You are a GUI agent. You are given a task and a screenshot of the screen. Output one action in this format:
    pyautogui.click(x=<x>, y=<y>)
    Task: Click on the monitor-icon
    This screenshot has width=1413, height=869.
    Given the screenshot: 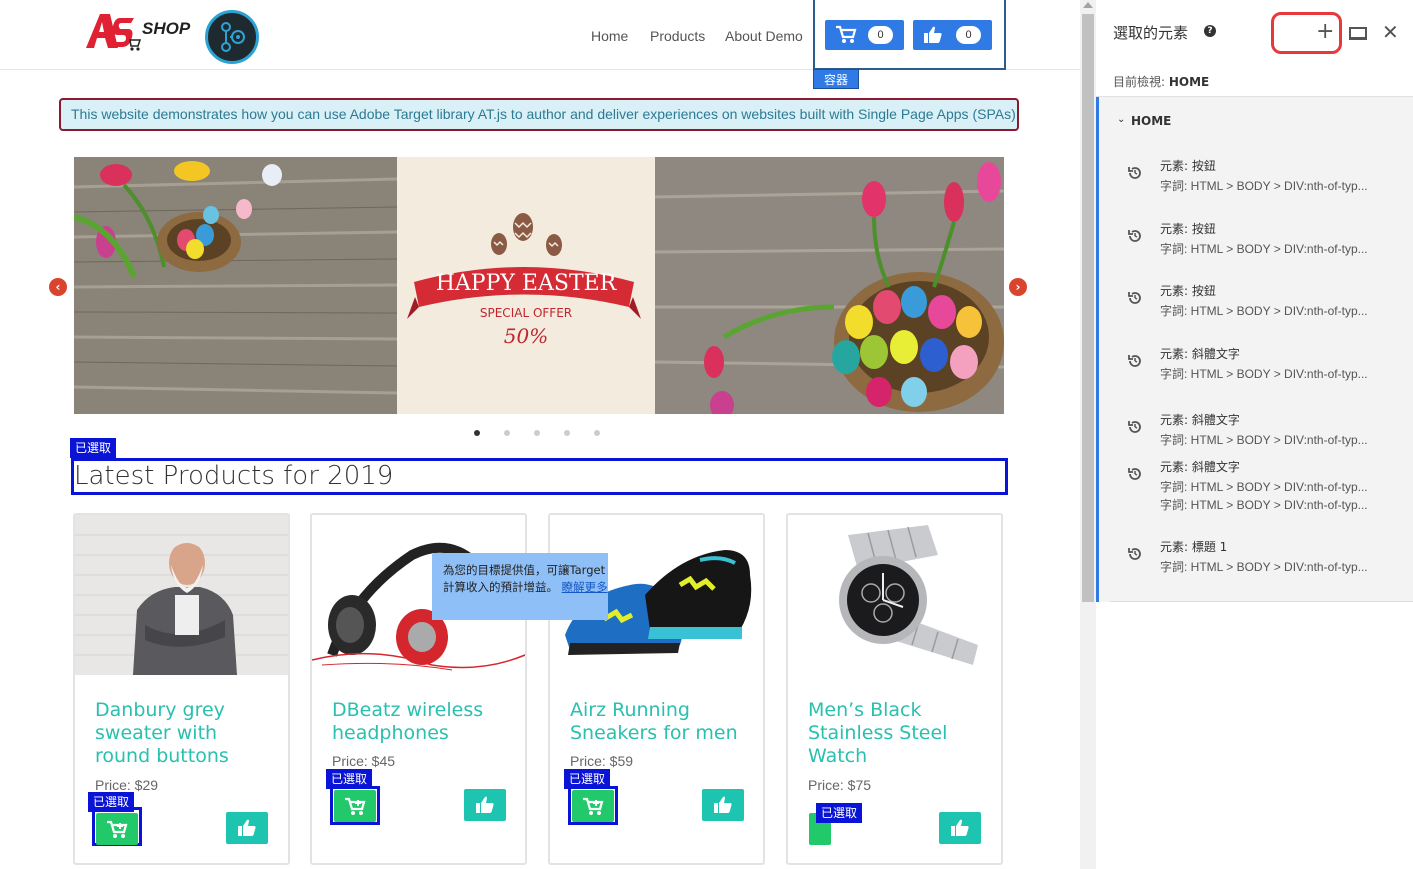 What is the action you would take?
    pyautogui.click(x=1358, y=33)
    